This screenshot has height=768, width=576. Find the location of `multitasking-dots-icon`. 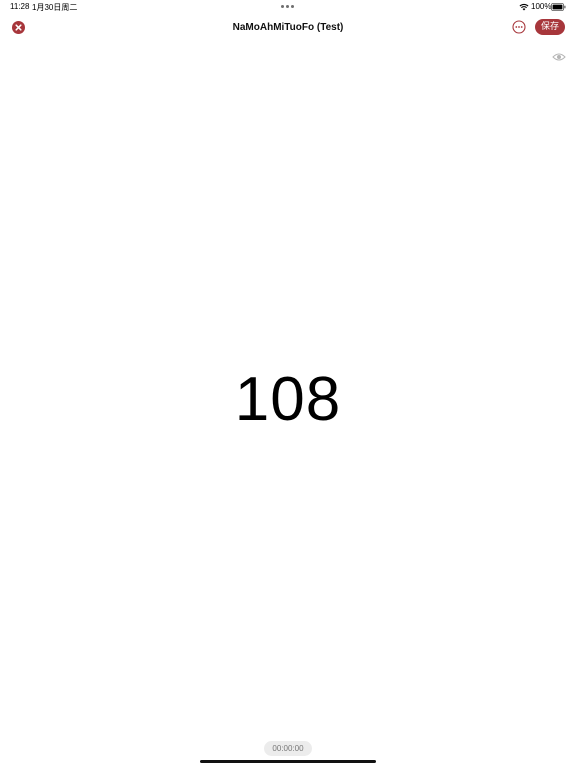

multitasking-dots-icon is located at coordinates (288, 7).